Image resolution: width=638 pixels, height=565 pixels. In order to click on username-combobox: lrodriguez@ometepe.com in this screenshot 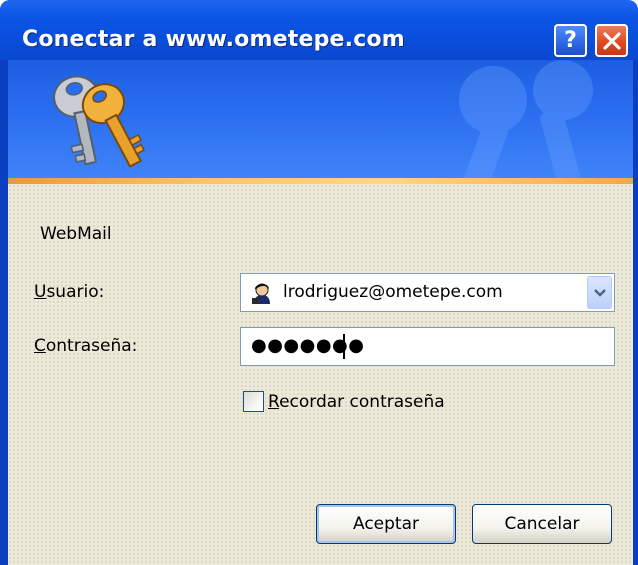, I will do `click(427, 292)`.